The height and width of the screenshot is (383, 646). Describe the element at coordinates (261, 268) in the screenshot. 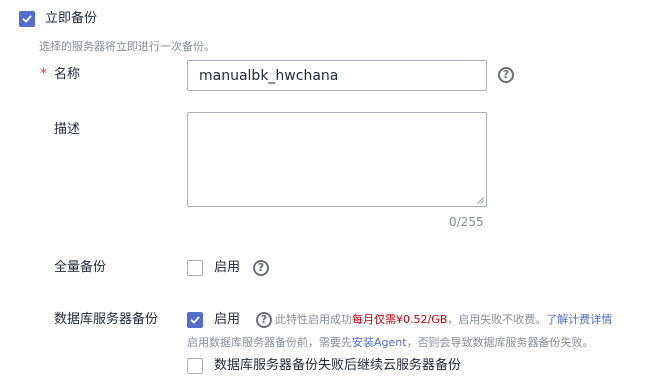

I see `full-backup-help-icon: ?` at that location.